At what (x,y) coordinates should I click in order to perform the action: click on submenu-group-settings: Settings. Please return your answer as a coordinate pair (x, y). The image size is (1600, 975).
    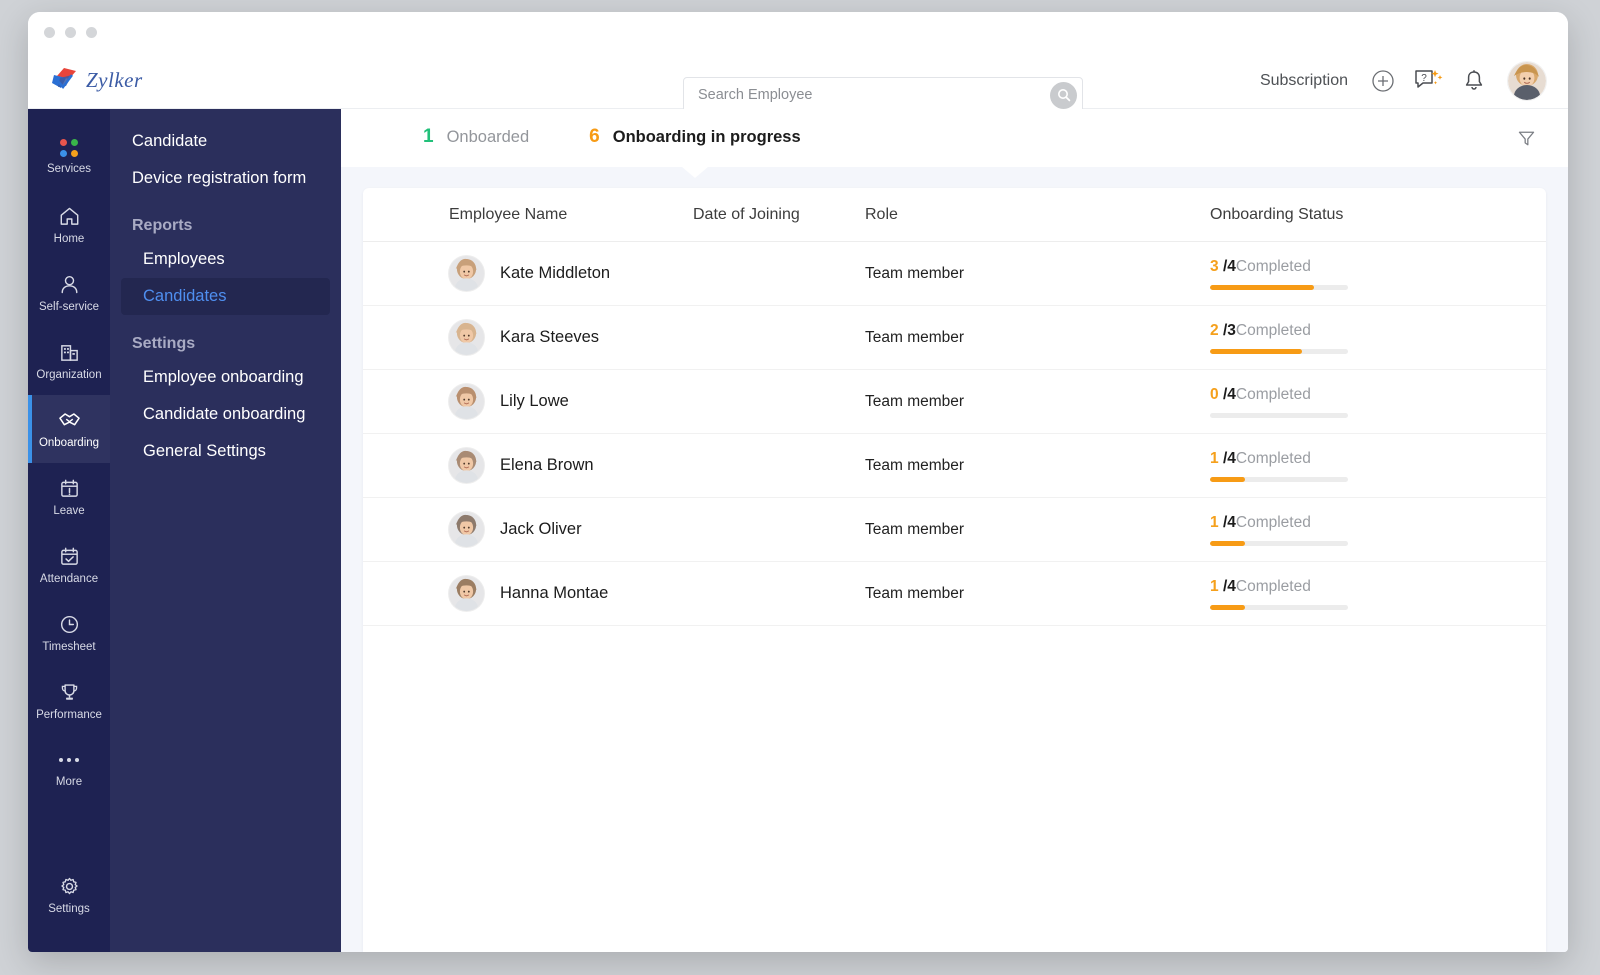
    Looking at the image, I should click on (164, 343).